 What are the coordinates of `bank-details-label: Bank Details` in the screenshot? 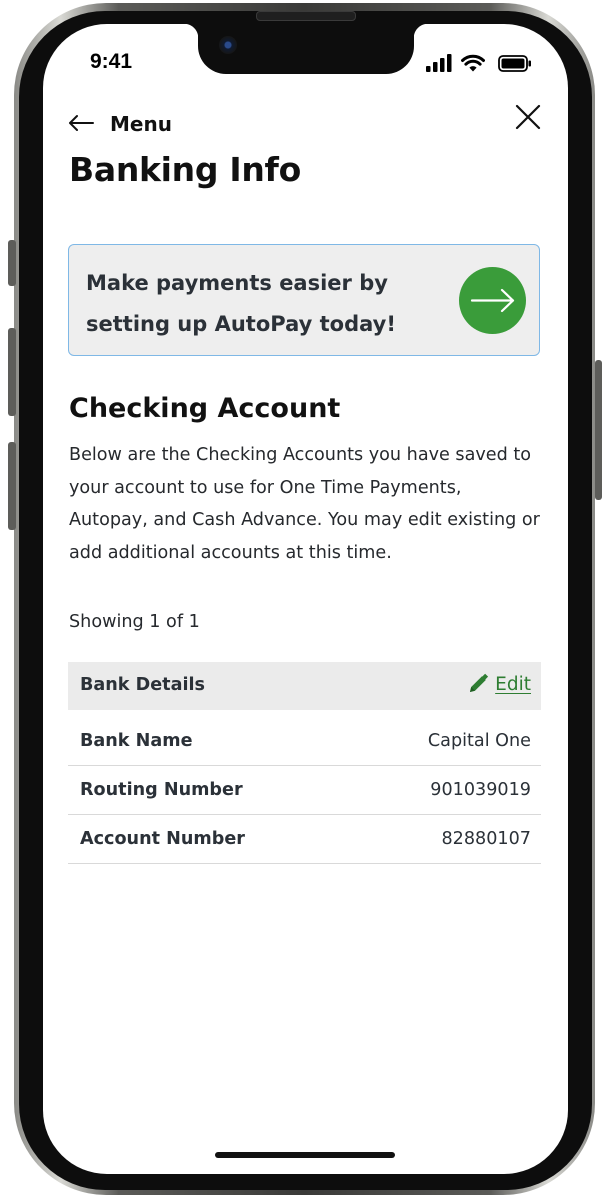 It's located at (142, 685).